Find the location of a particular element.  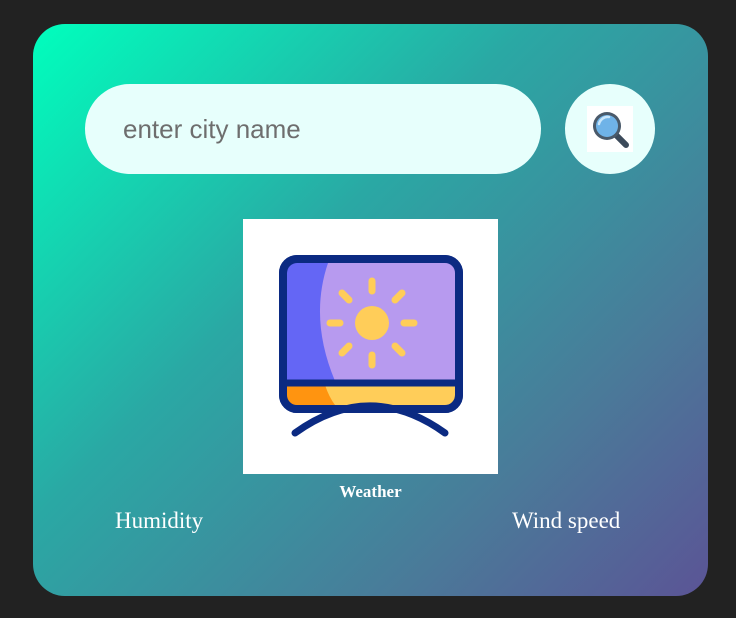

weather-image is located at coordinates (370, 346).